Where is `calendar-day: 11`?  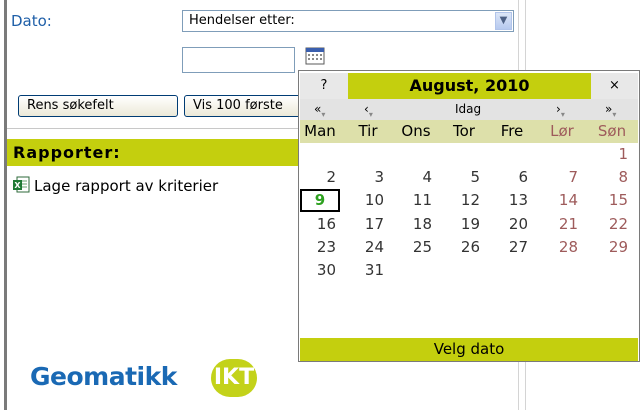
calendar-day: 11 is located at coordinates (416, 200).